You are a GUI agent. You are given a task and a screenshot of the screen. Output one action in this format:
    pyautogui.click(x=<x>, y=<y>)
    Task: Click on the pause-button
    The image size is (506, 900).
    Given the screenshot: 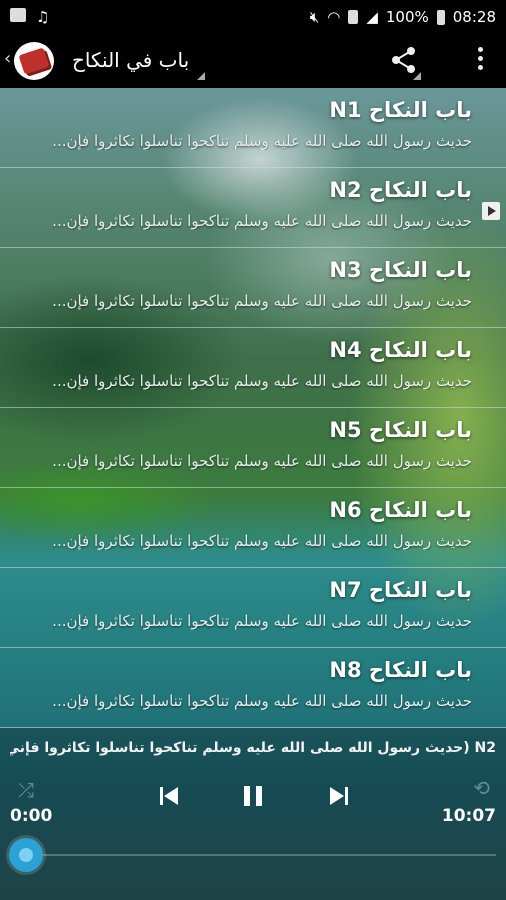 What is the action you would take?
    pyautogui.click(x=253, y=796)
    